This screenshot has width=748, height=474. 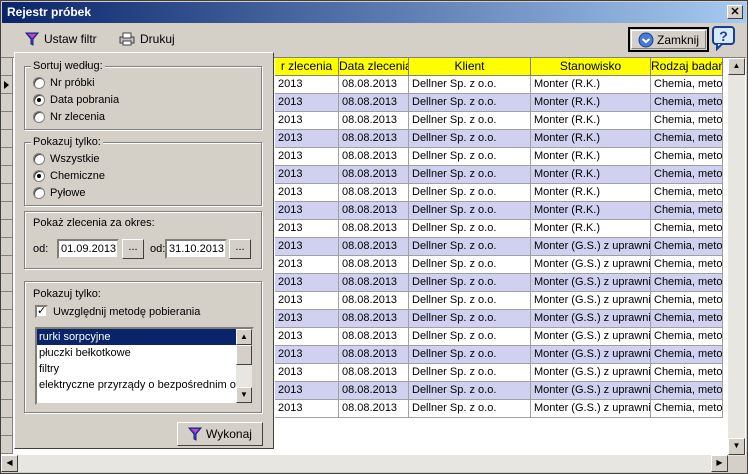 What do you see at coordinates (736, 66) in the screenshot?
I see `scroll-up-button: ▲` at bounding box center [736, 66].